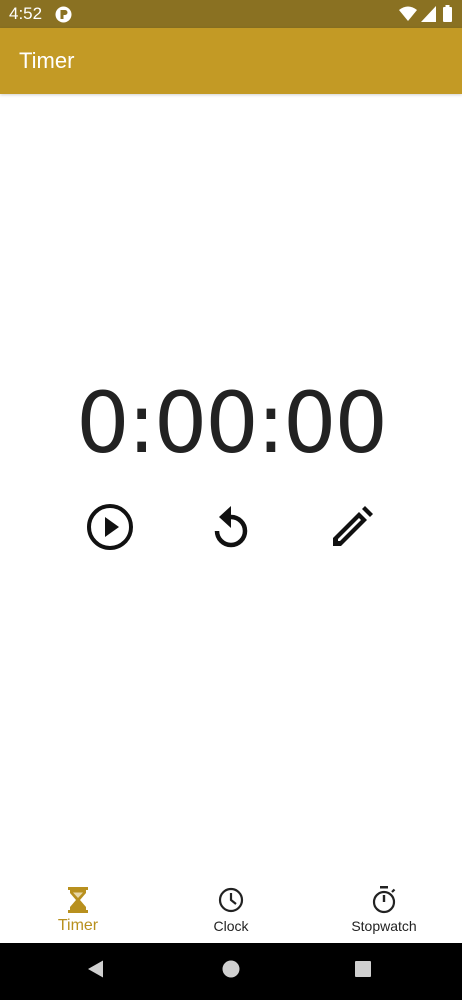 The width and height of the screenshot is (462, 1000). I want to click on nav-item-stopwatch: Stopwatch, so click(384, 909).